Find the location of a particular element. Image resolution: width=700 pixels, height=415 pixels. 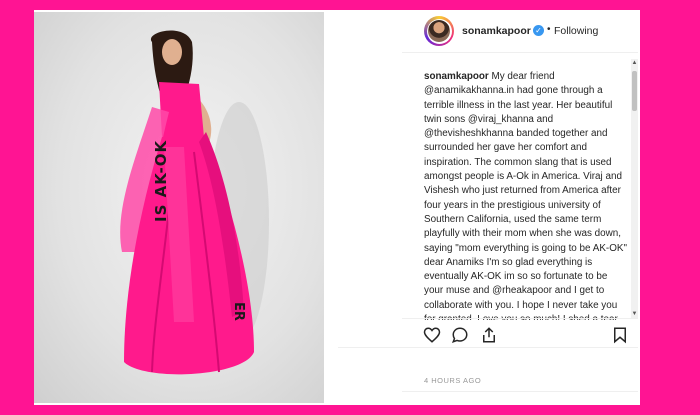

caption-username-link: sonamkapoor is located at coordinates (456, 76).